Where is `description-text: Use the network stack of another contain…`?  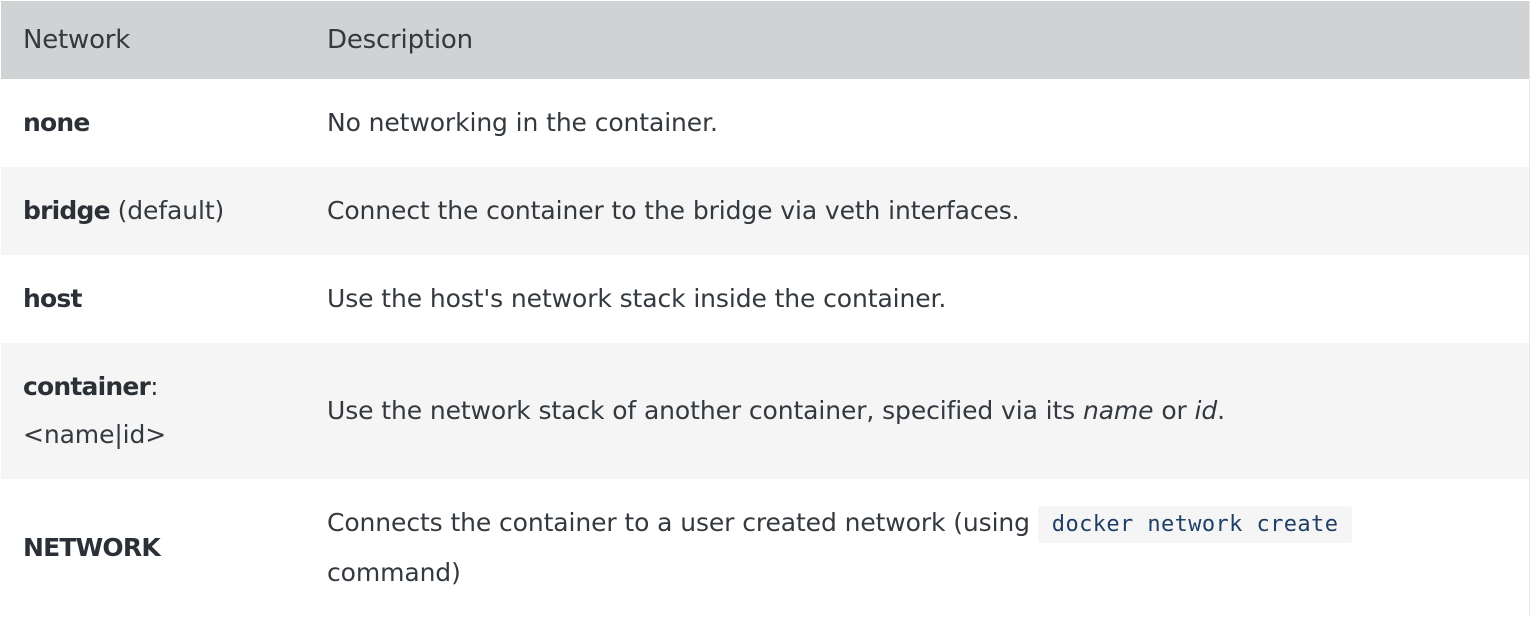
description-text: Use the network stack of another contain… is located at coordinates (705, 410).